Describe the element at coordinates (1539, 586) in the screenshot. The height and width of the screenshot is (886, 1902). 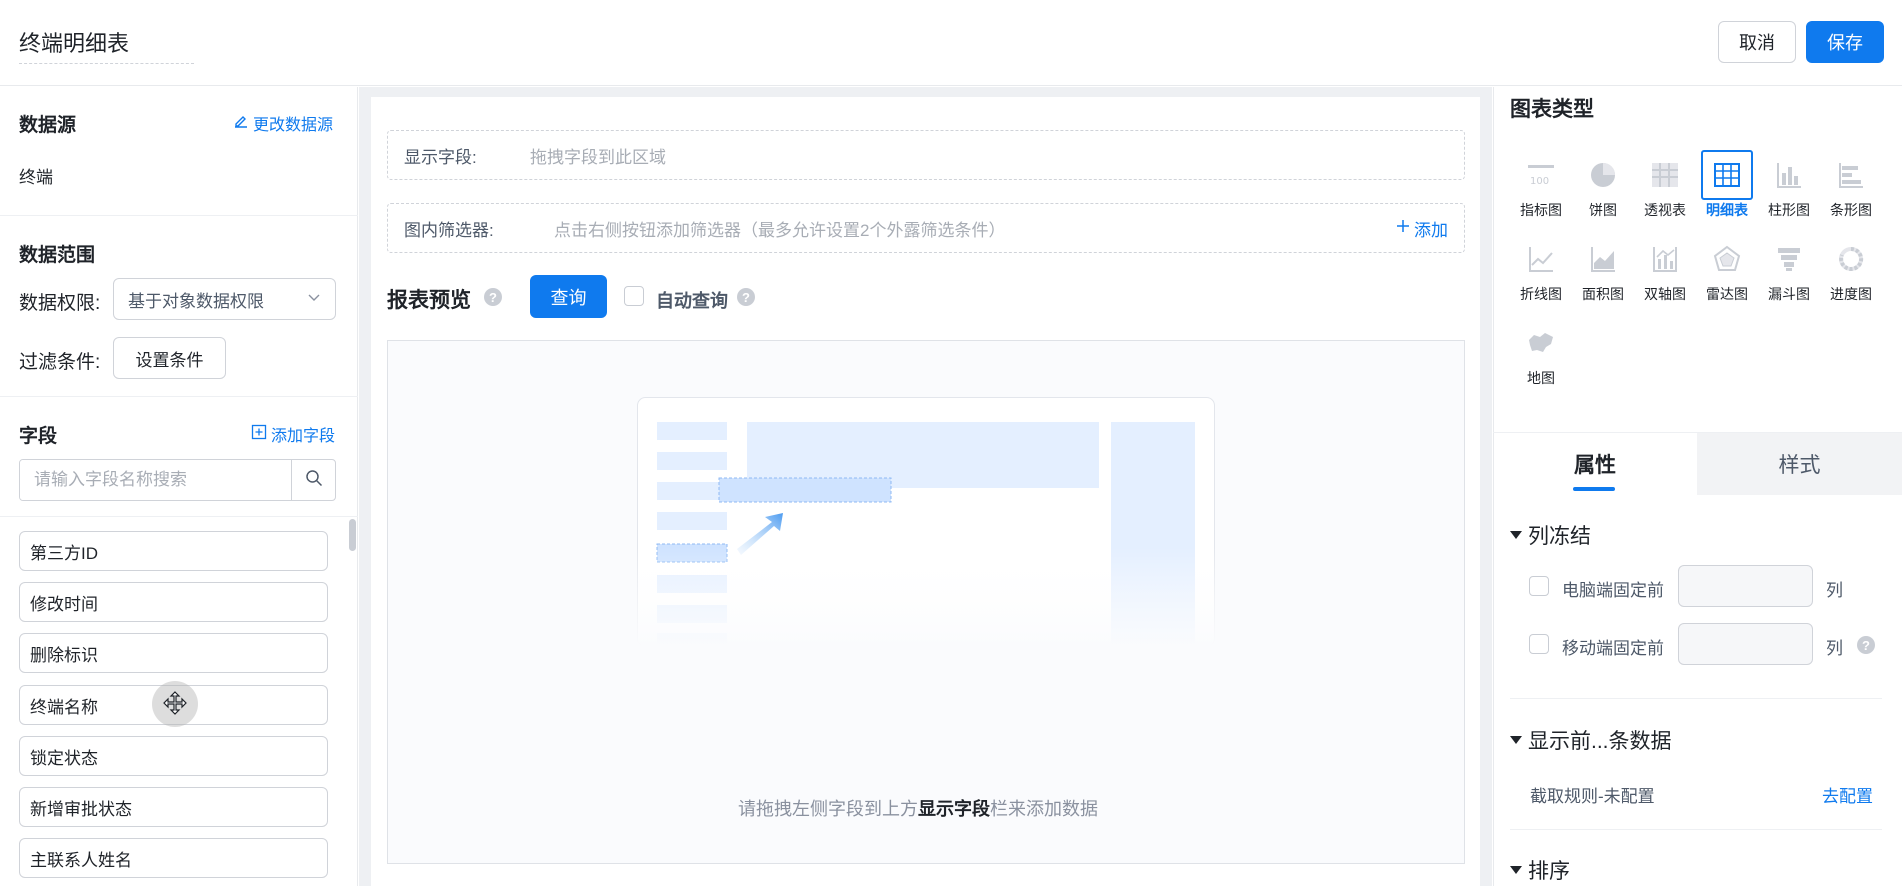
I see `pc-freeze-checkbox` at that location.